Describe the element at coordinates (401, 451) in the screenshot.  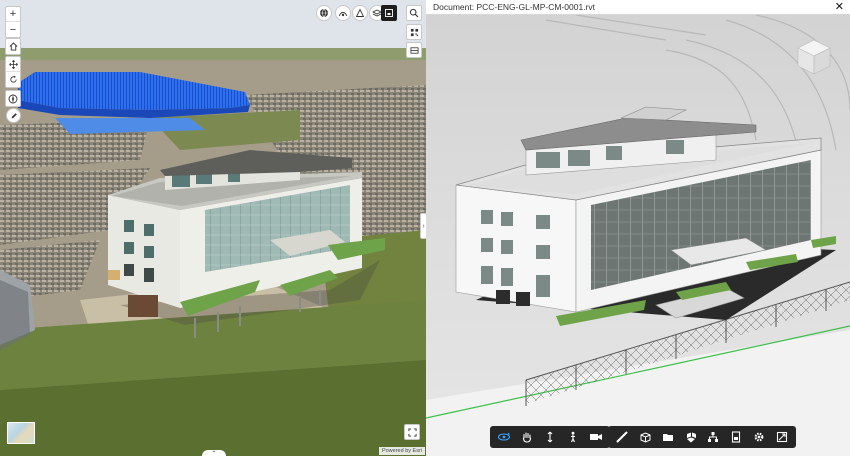
I see `attribution-text: Powered by Esri` at that location.